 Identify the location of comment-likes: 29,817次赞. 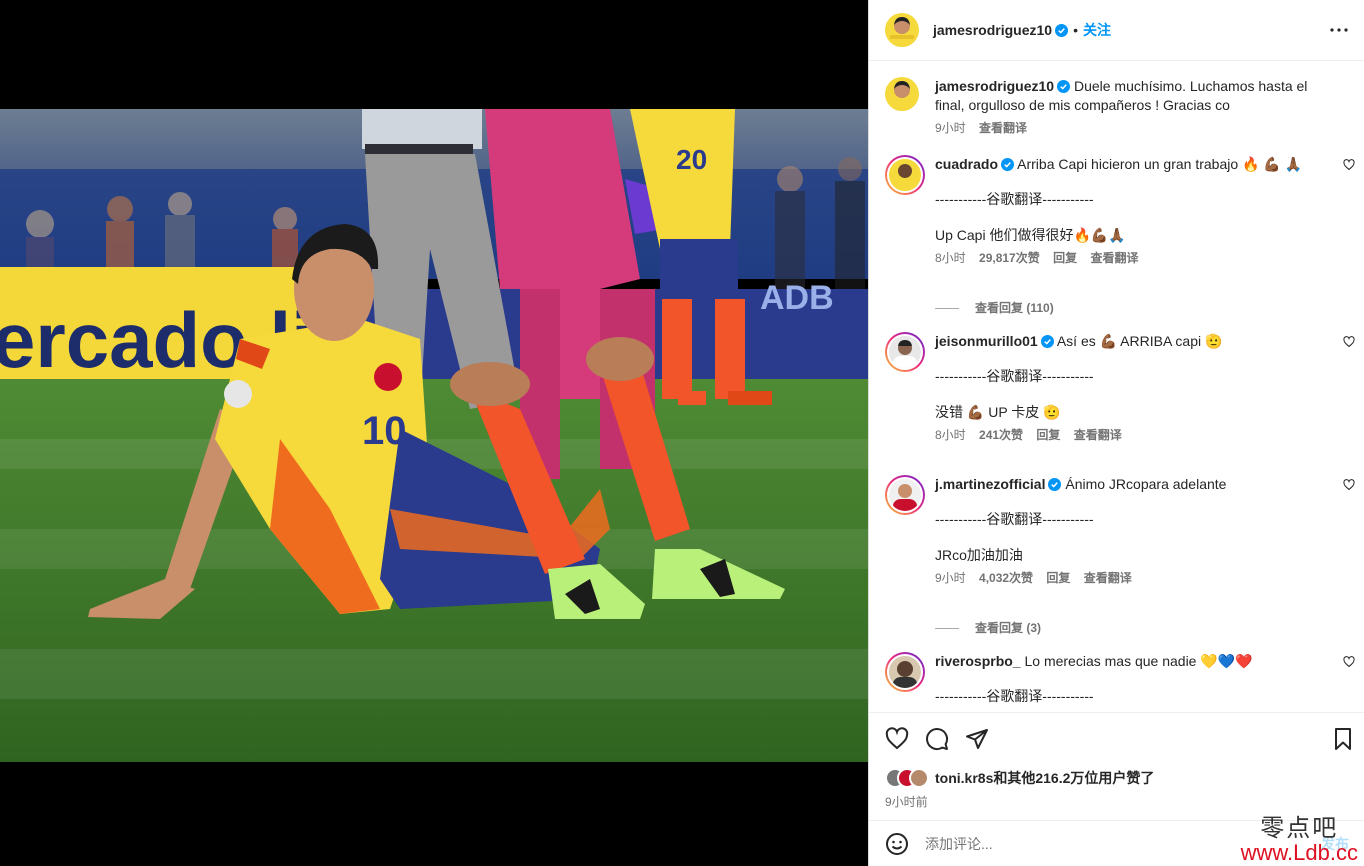
(1009, 258).